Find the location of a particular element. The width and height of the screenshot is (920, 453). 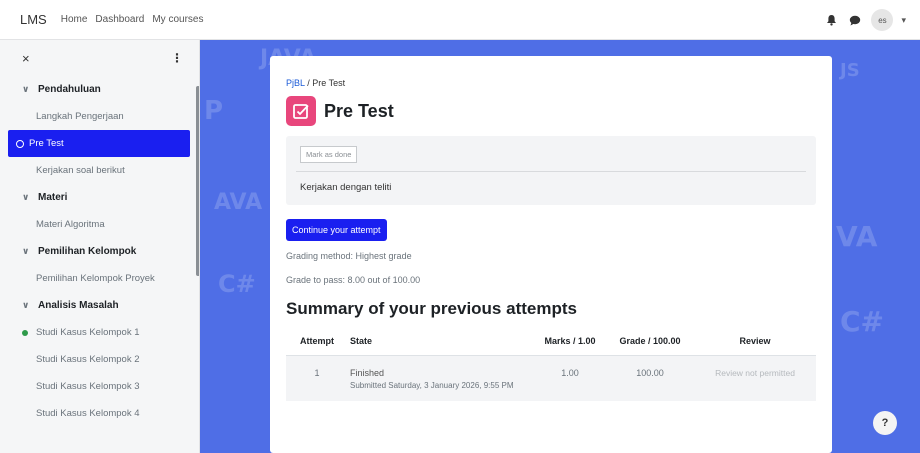

attempt-review: Review not permitted is located at coordinates (755, 378).